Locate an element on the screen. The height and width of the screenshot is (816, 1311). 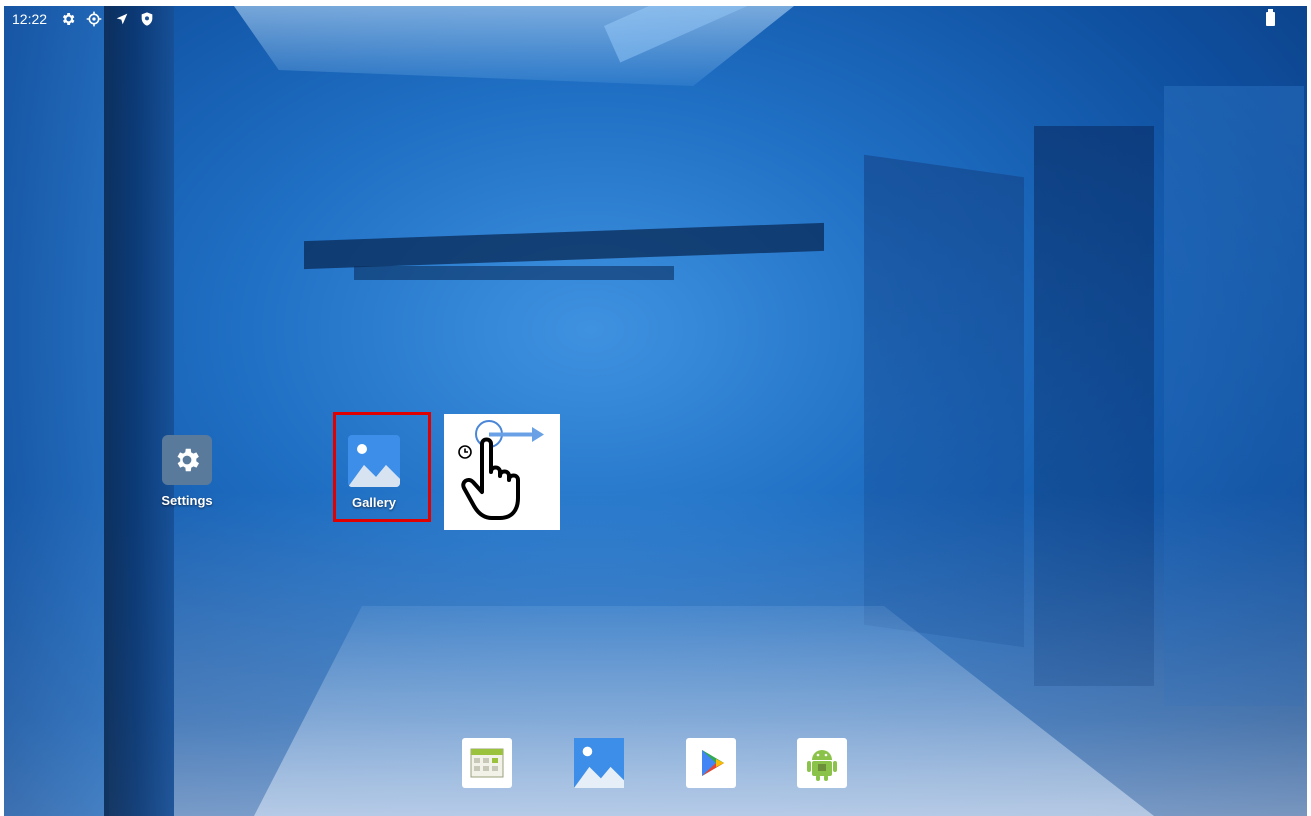
shield-icon is located at coordinates (147, 19).